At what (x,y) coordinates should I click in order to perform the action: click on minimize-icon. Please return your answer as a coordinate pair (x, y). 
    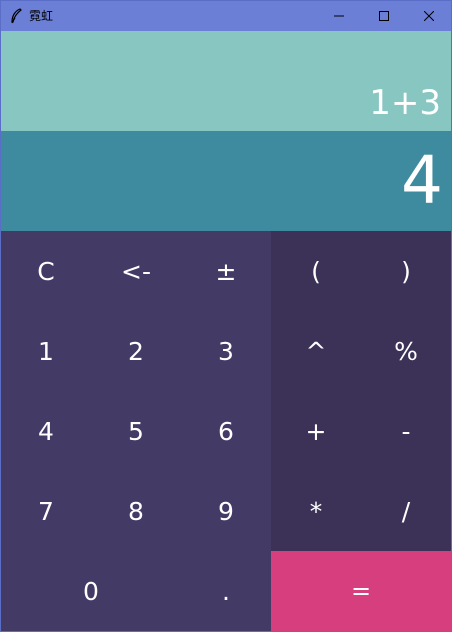
    Looking at the image, I should click on (338, 16).